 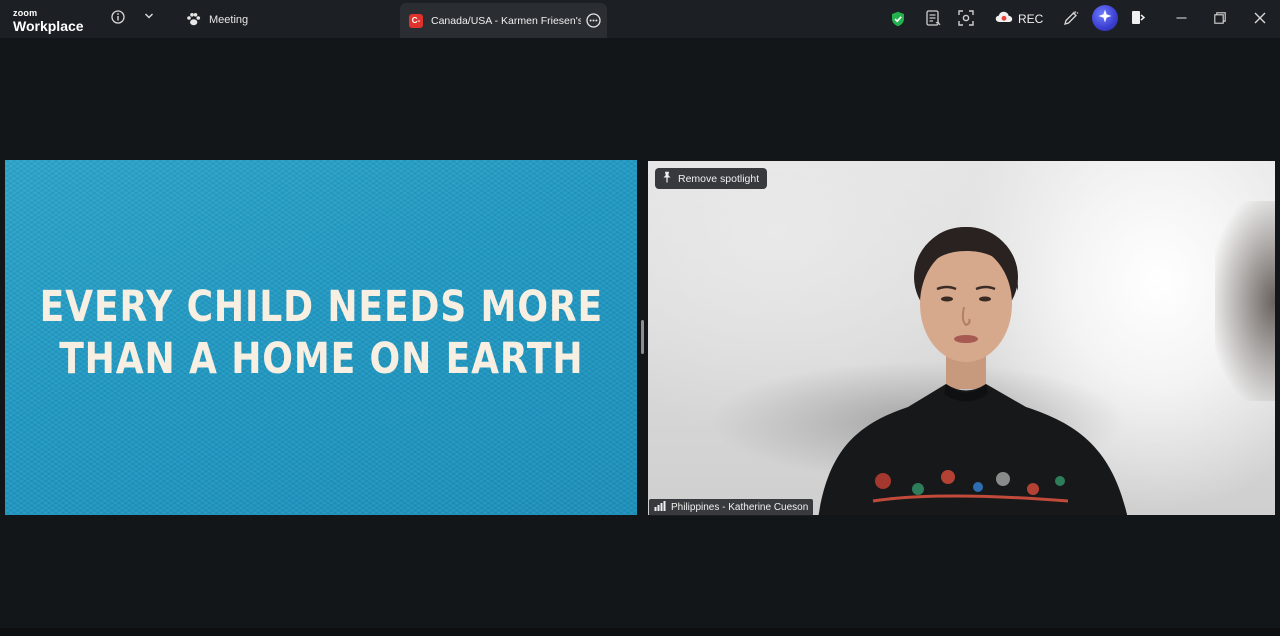 What do you see at coordinates (719, 178) in the screenshot?
I see `remove-spotlight-label: Remove spotlight` at bounding box center [719, 178].